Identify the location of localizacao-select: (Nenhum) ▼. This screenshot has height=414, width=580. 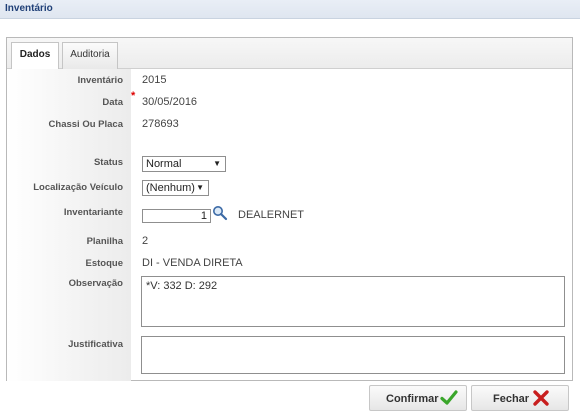
(175, 188).